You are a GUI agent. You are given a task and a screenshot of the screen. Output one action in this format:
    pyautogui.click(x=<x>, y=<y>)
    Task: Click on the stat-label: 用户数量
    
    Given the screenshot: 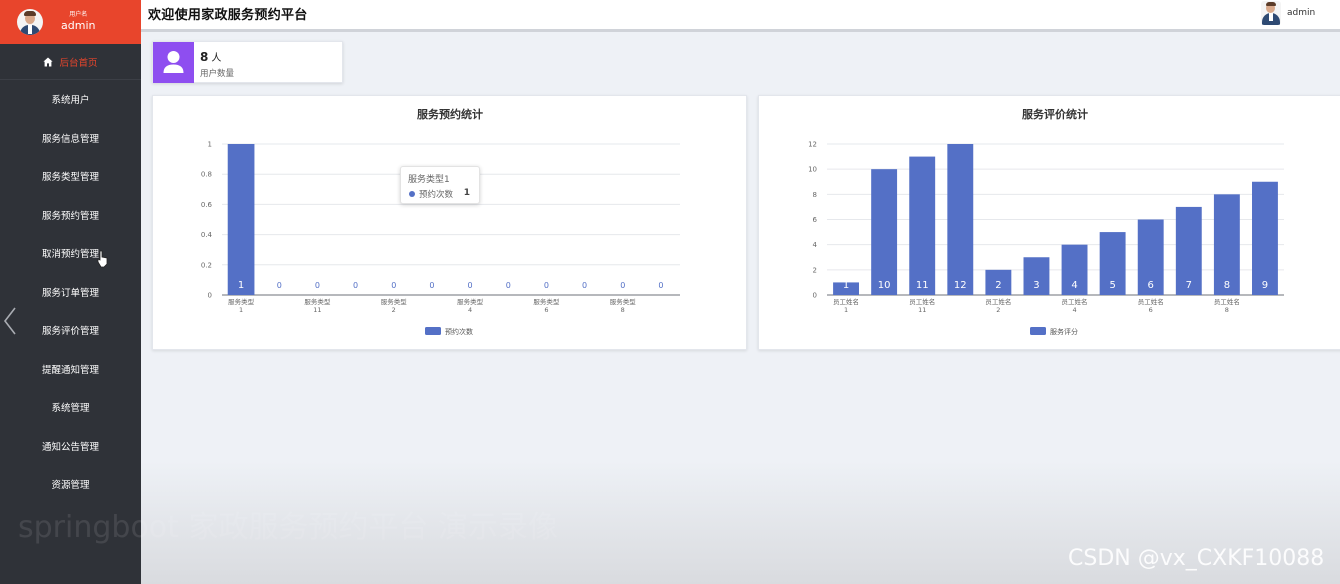 What is the action you would take?
    pyautogui.click(x=217, y=74)
    